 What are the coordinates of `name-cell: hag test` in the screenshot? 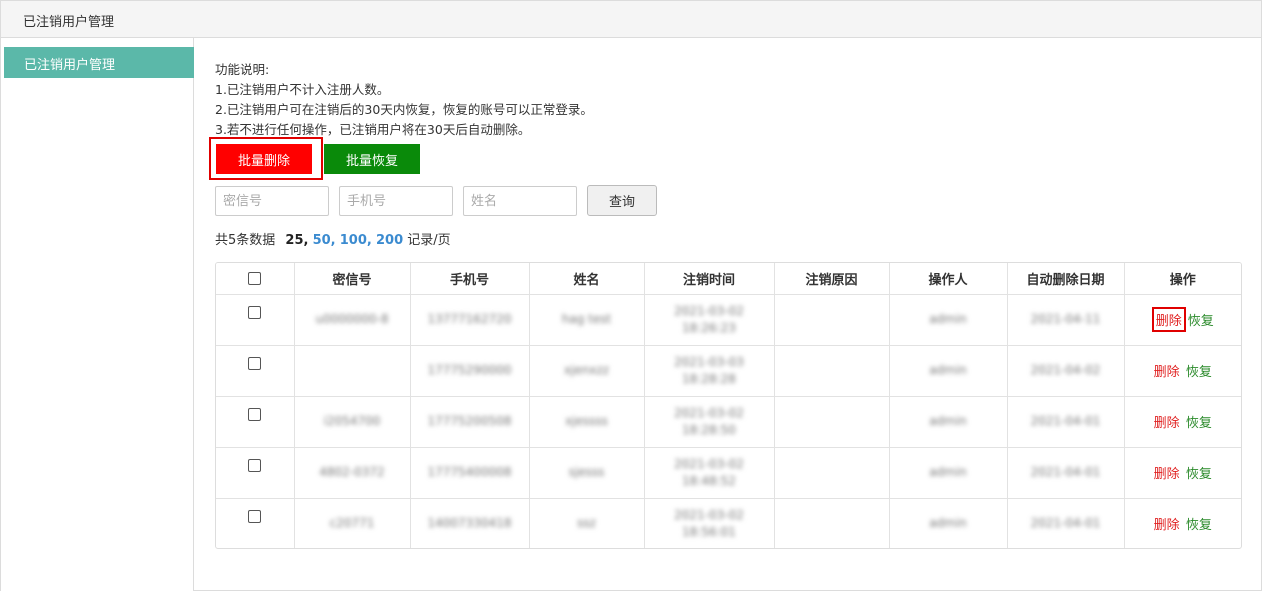 It's located at (586, 319).